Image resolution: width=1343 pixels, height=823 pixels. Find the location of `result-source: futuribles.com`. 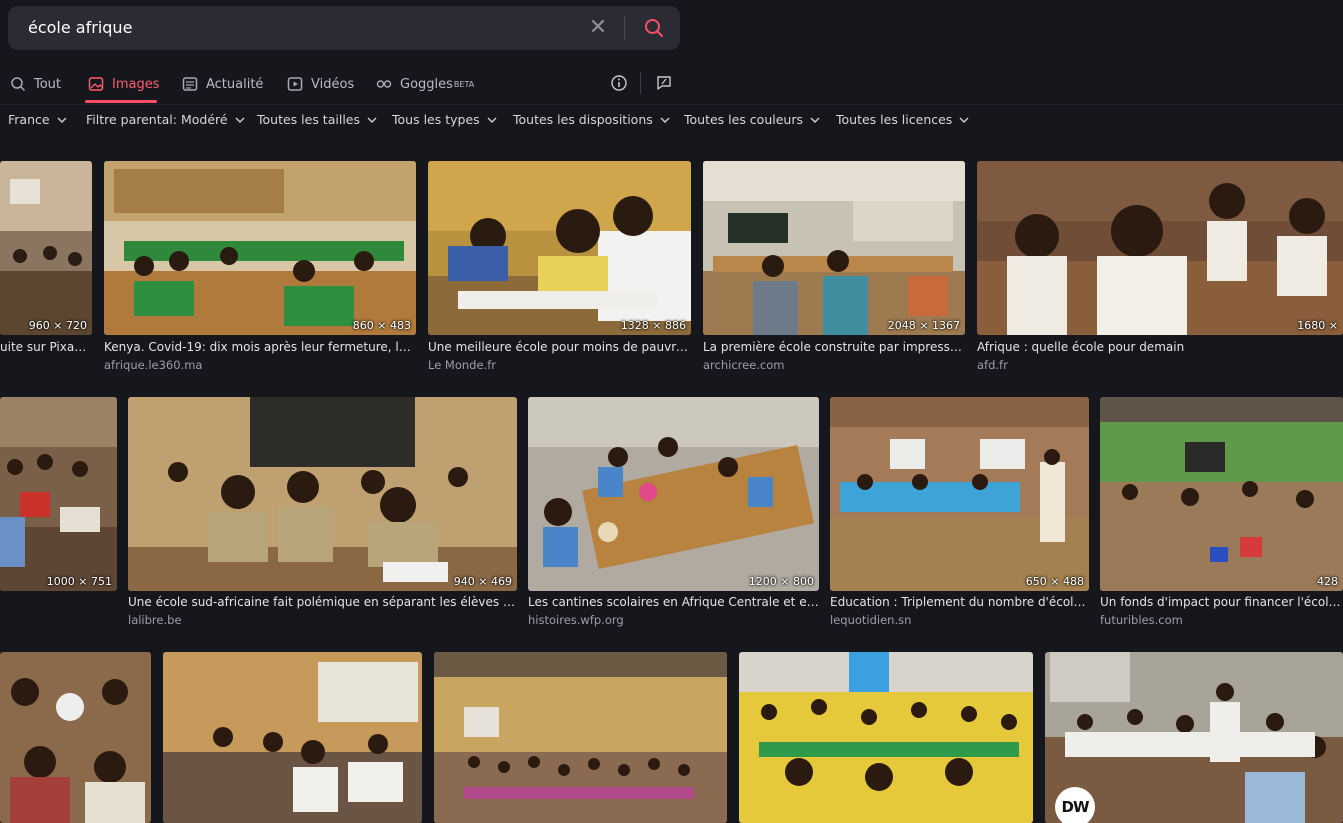

result-source: futuribles.com is located at coordinates (1221, 620).